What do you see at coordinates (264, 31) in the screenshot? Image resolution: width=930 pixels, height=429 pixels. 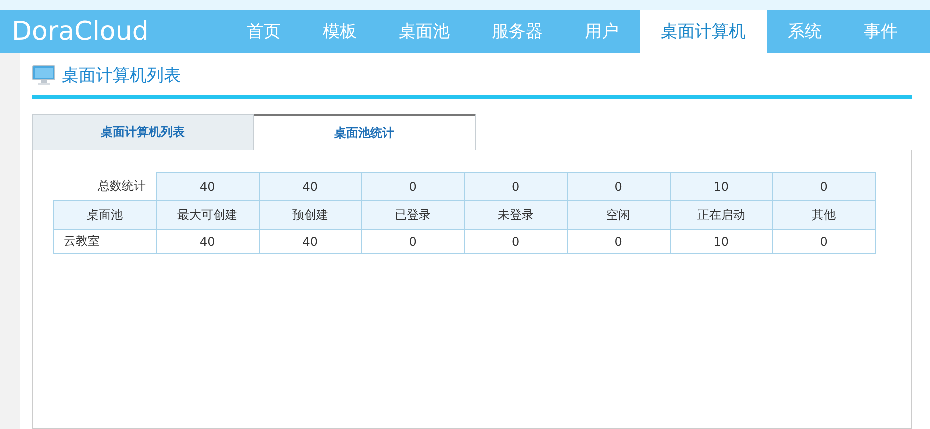 I see `nav-item: 首页` at bounding box center [264, 31].